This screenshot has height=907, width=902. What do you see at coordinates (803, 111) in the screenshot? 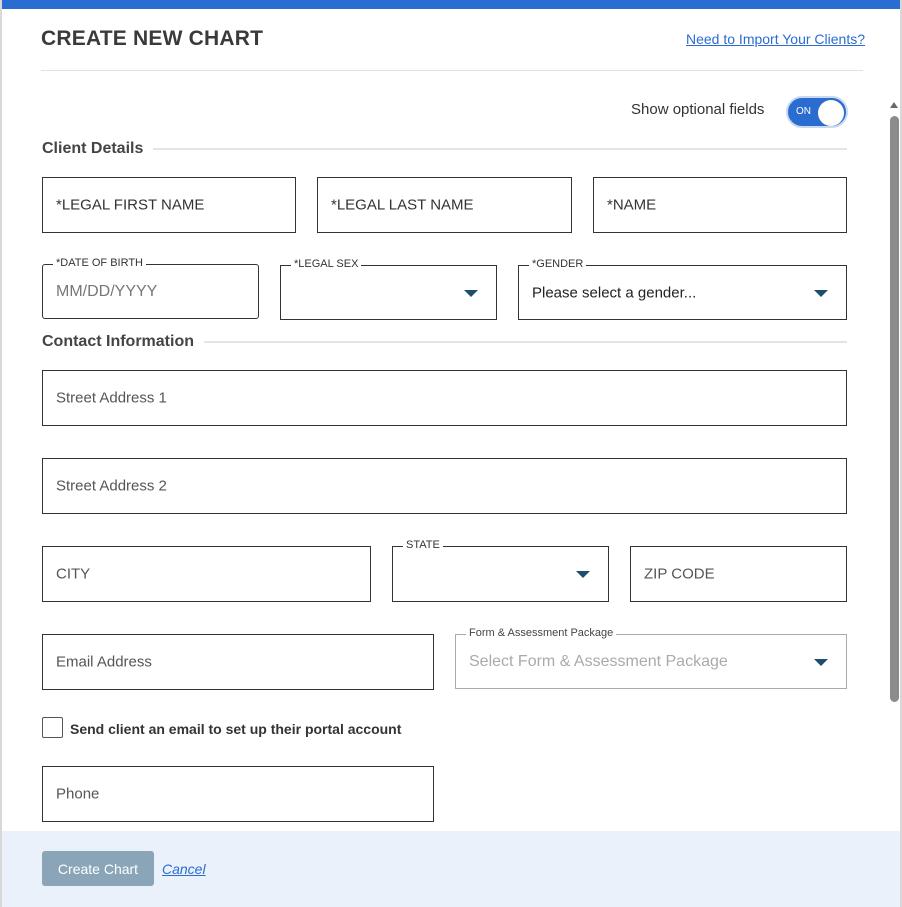
I see `toggle-state-text: ON` at bounding box center [803, 111].